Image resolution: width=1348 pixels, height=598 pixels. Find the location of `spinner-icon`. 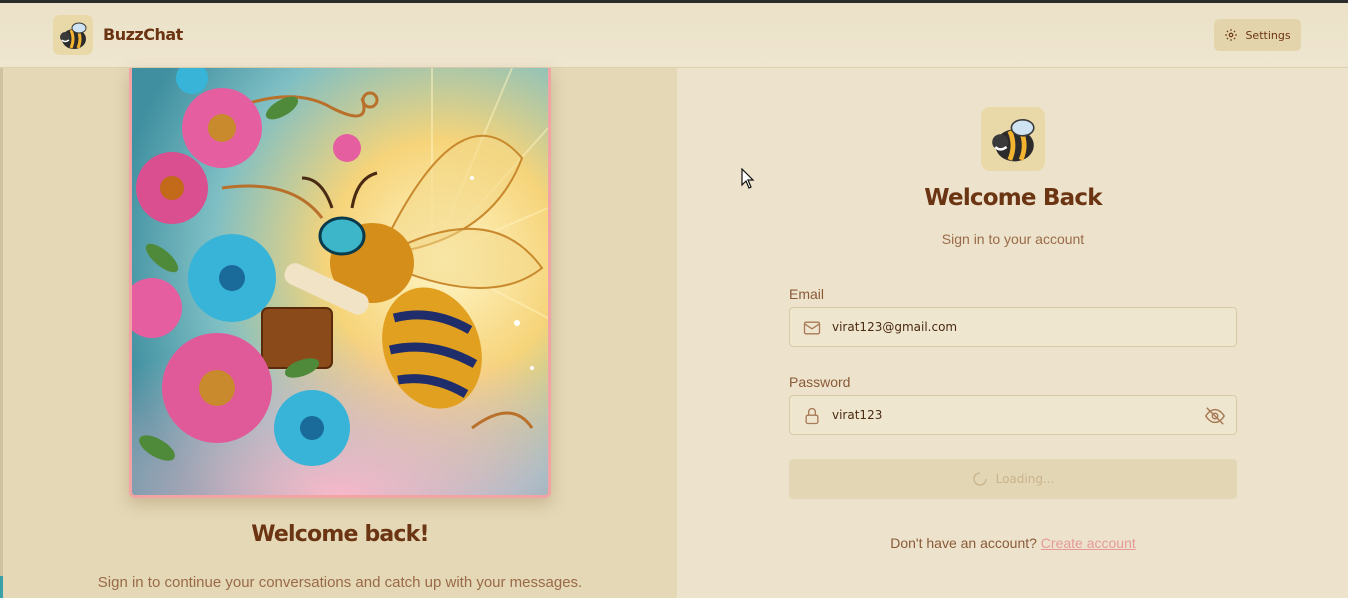

spinner-icon is located at coordinates (979, 479).